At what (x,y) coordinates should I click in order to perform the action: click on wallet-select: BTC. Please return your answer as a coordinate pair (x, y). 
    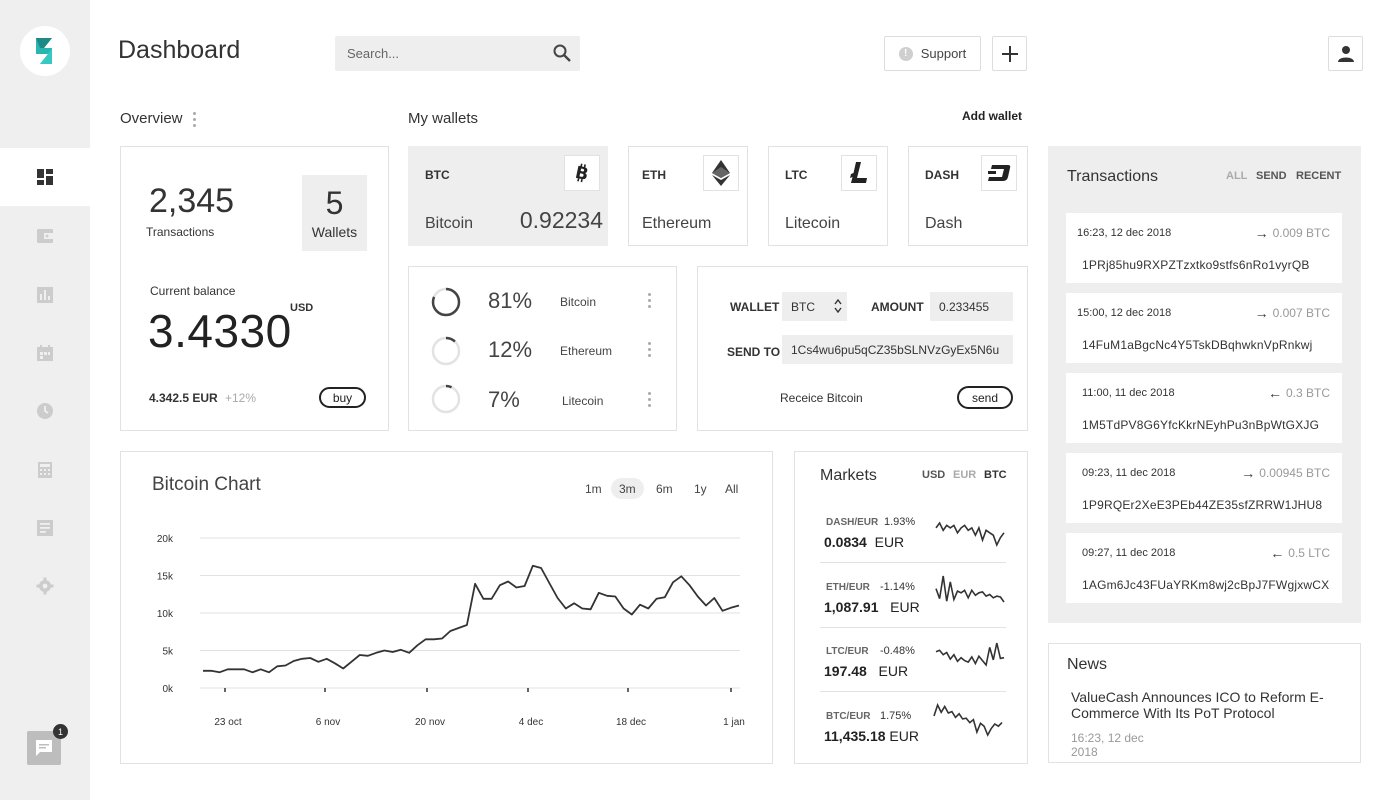
    Looking at the image, I should click on (814, 306).